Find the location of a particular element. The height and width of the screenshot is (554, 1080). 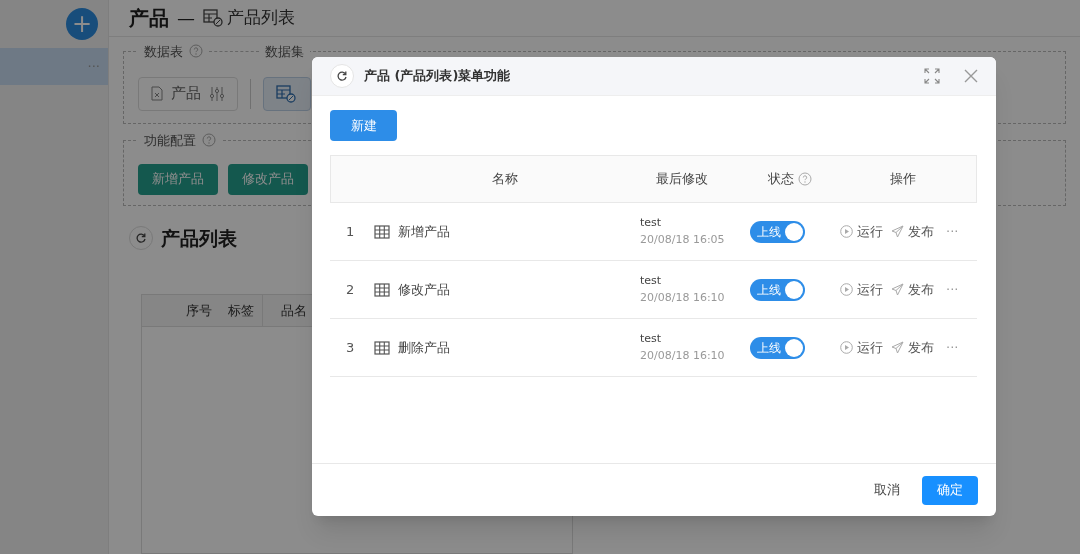

chip-label: 产品 is located at coordinates (186, 94).